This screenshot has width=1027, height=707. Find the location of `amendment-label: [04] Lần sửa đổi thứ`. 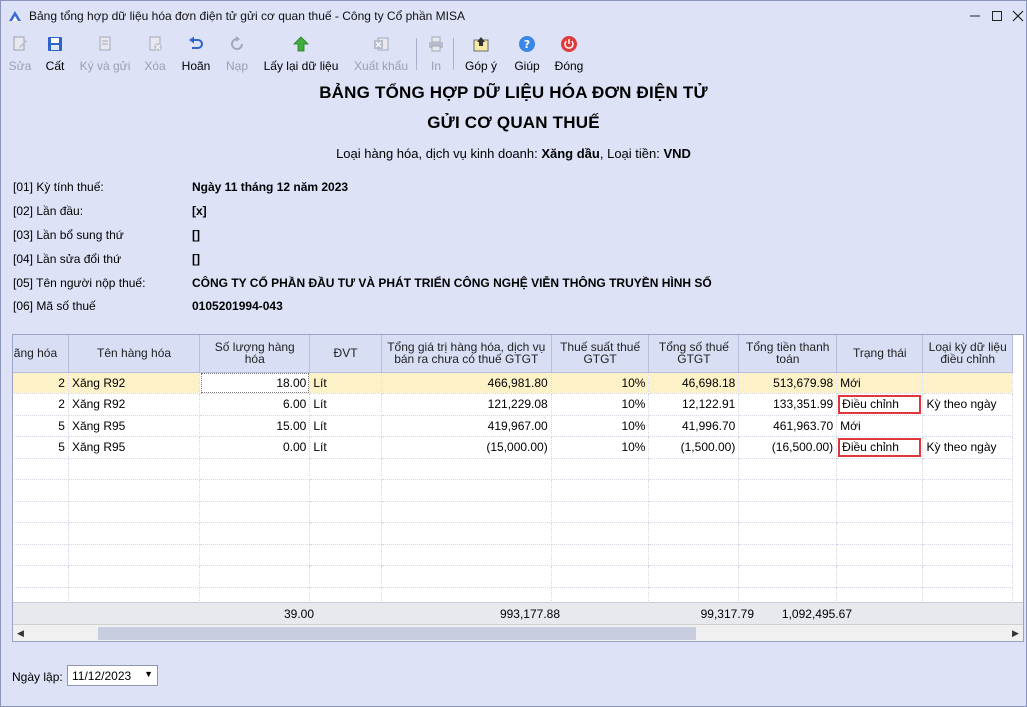

amendment-label: [04] Lần sửa đổi thứ is located at coordinates (67, 259).